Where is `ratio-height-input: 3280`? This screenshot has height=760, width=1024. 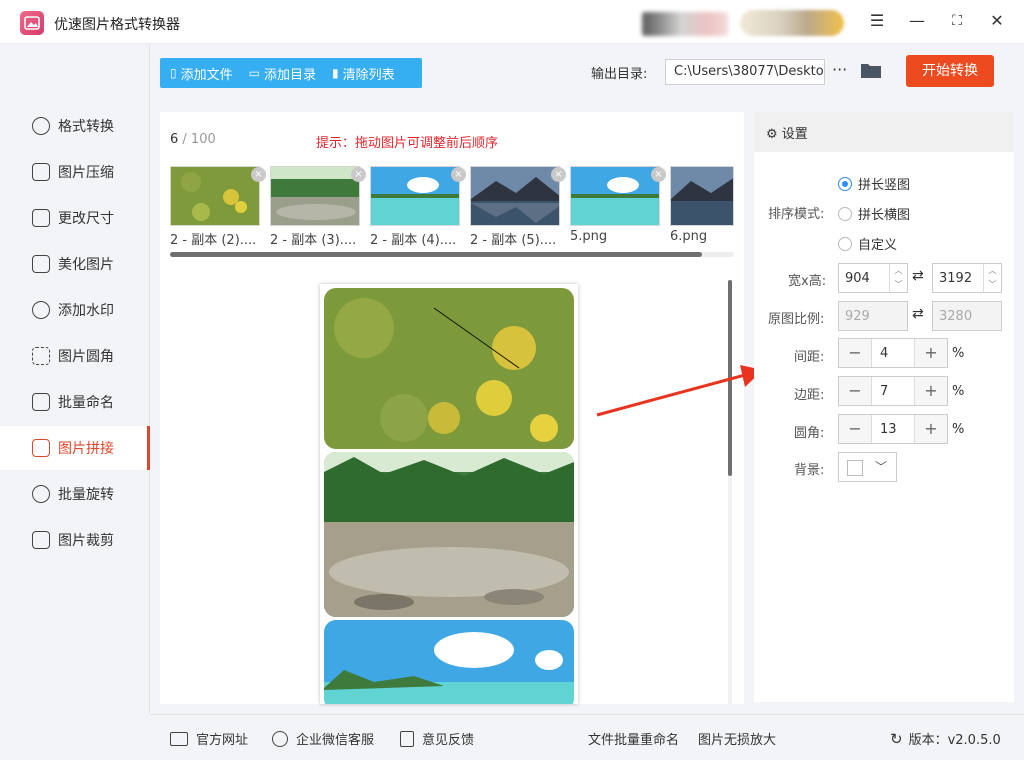
ratio-height-input: 3280 is located at coordinates (967, 316).